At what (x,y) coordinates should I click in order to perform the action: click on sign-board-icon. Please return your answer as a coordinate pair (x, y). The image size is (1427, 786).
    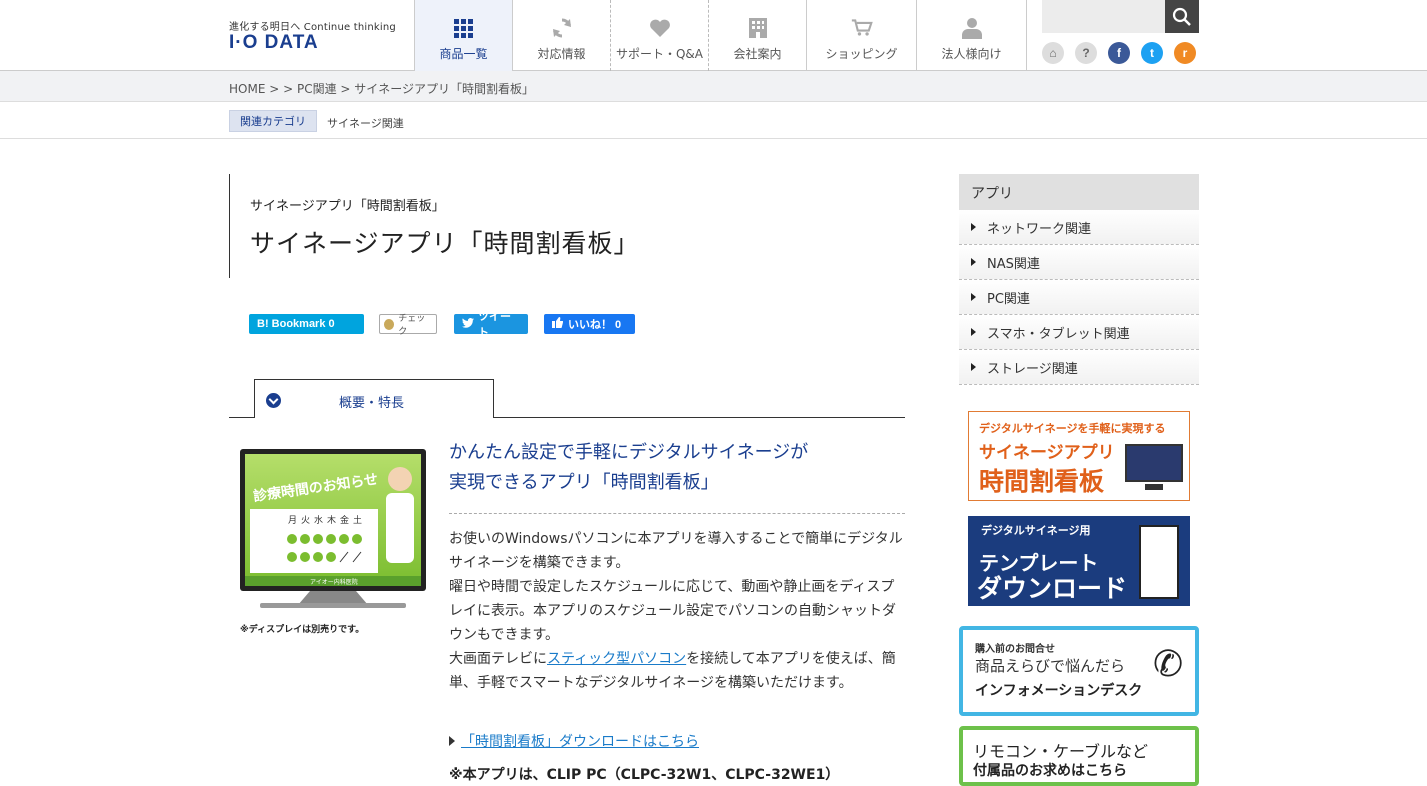
    Looking at the image, I should click on (1159, 562).